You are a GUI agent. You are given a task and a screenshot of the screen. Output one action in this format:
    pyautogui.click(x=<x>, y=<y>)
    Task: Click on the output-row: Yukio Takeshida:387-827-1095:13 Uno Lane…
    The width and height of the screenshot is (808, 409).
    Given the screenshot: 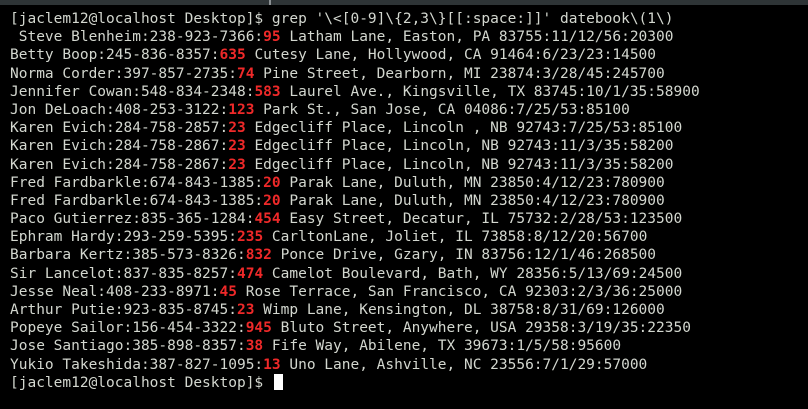 What is the action you would take?
    pyautogui.click(x=409, y=365)
    